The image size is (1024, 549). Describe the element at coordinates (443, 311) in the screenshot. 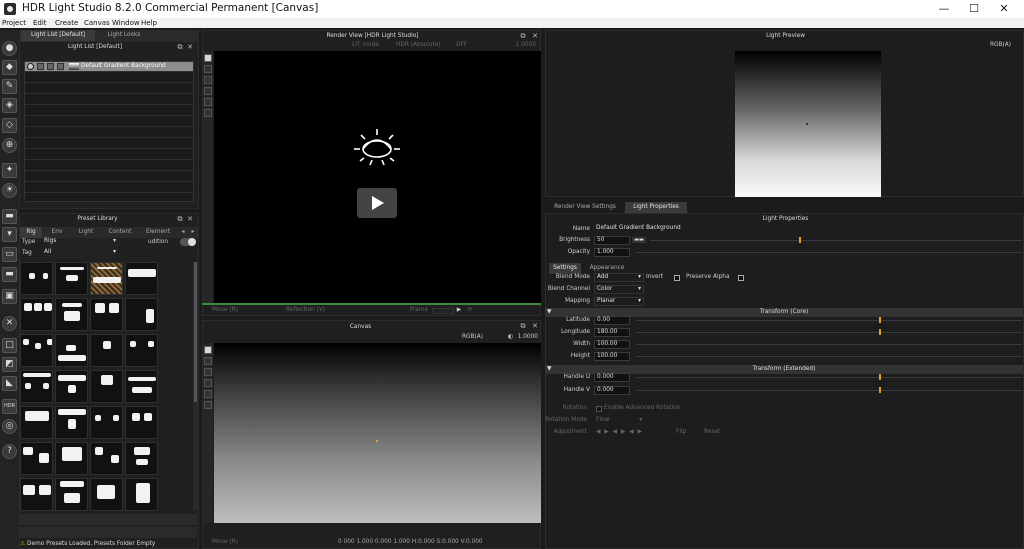

I see `frame-field` at that location.